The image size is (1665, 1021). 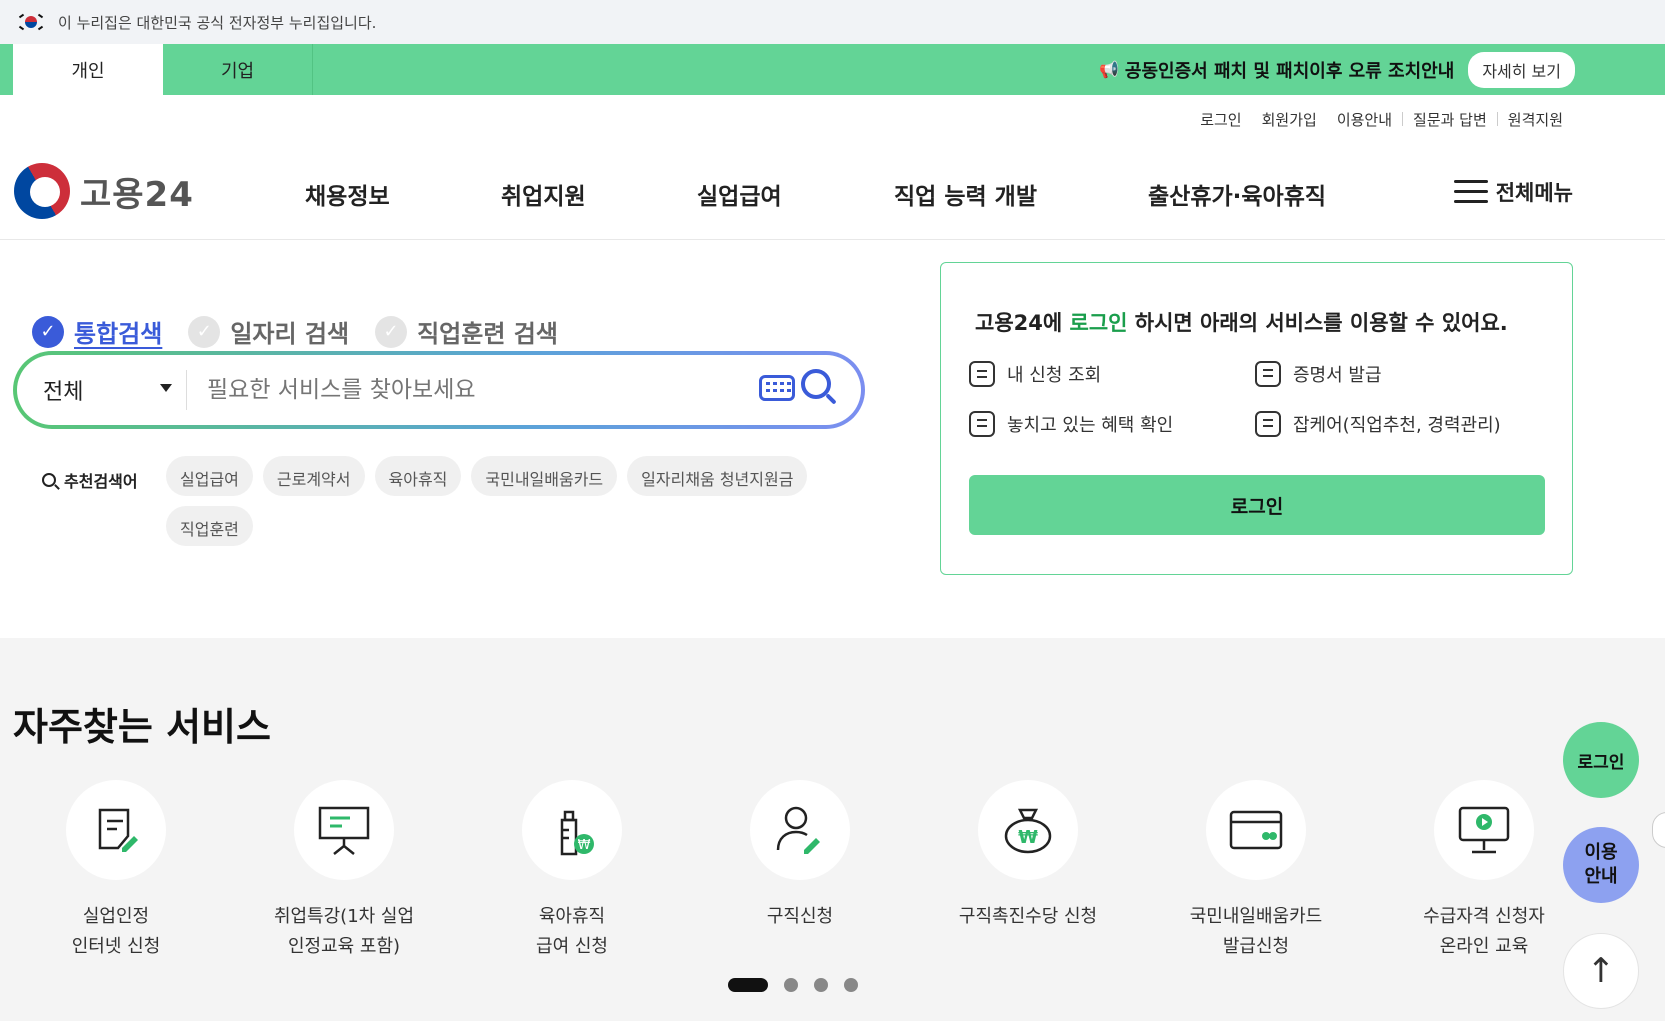 I want to click on tab-label: 직업훈련 검색, so click(x=487, y=334).